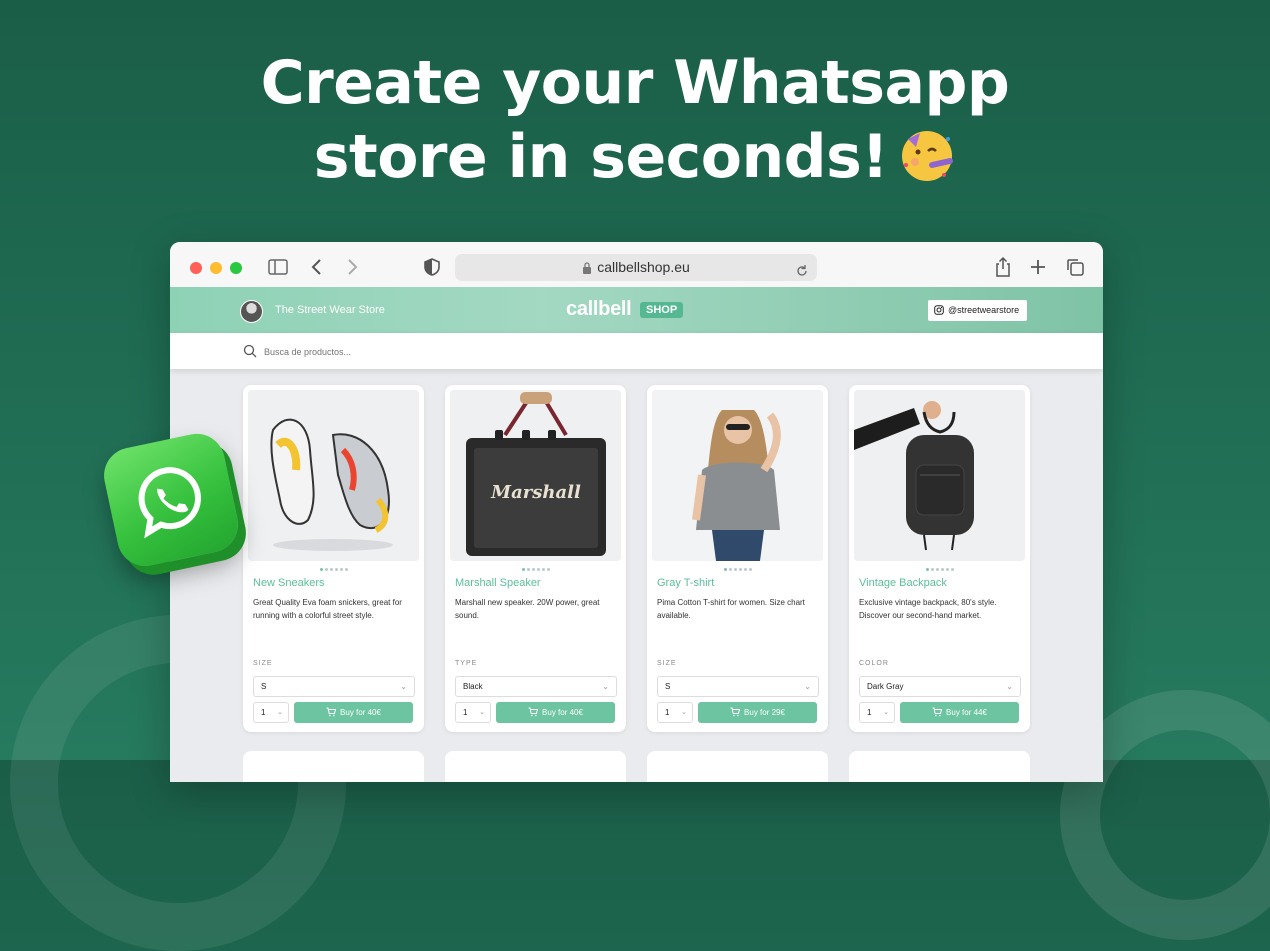  Describe the element at coordinates (587, 269) in the screenshot. I see `lock-icon` at that location.